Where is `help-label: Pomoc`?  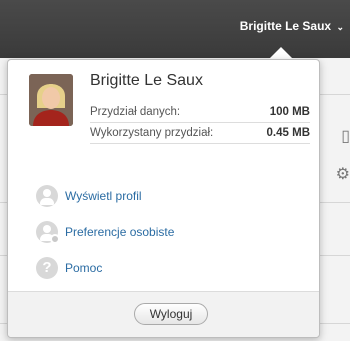
help-label: Pomoc is located at coordinates (84, 268).